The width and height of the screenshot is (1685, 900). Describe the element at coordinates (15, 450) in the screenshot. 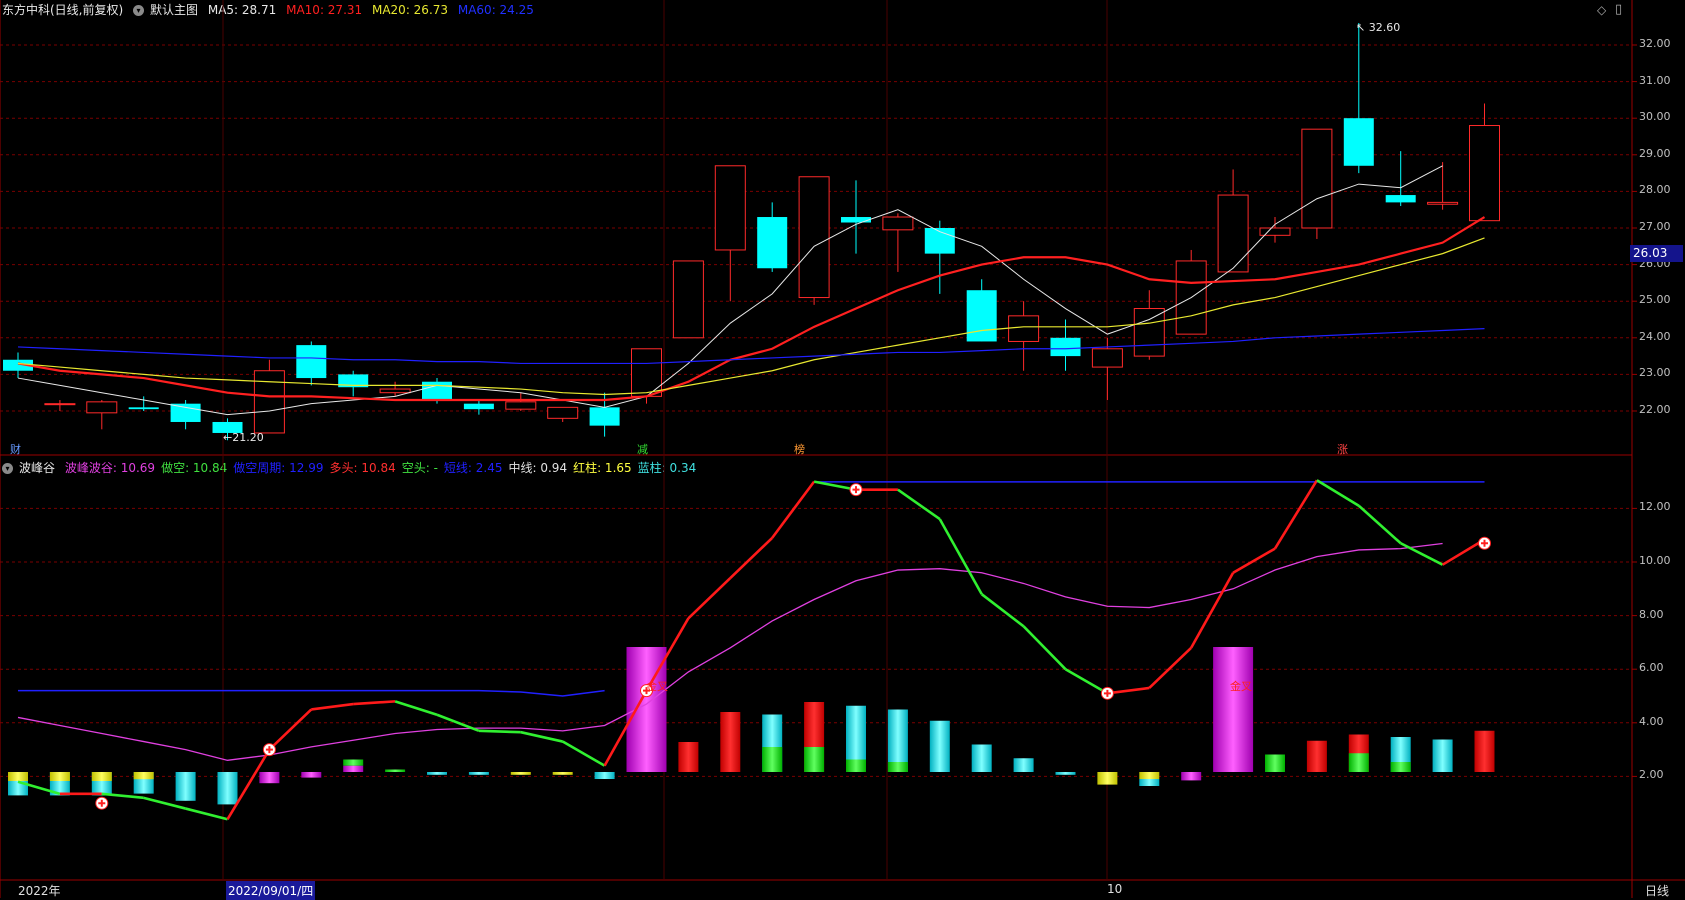

I see `event-marker-finance: 财` at that location.